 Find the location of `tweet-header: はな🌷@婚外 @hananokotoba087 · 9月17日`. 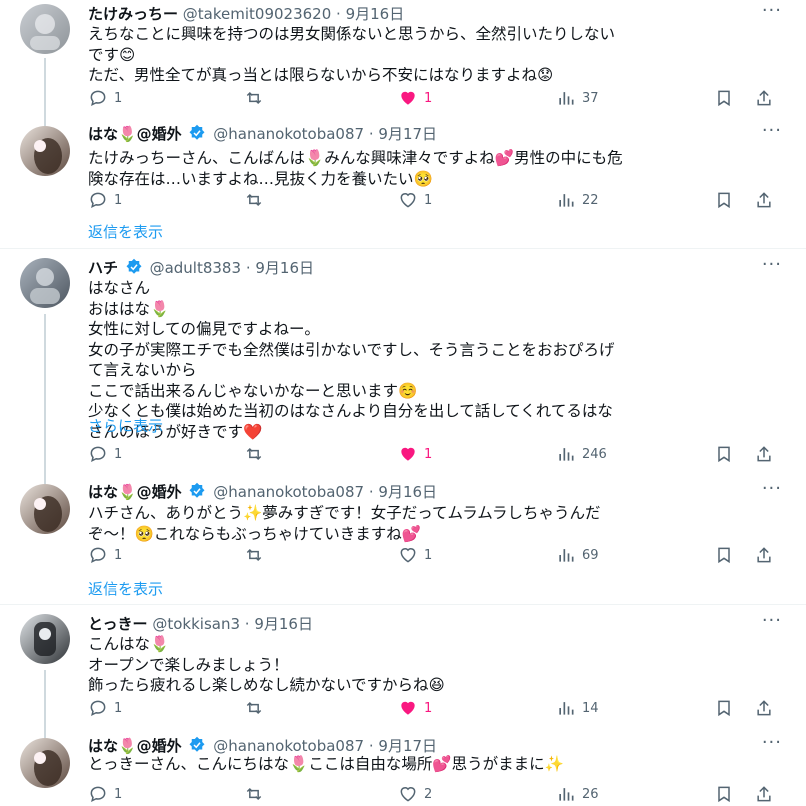

tweet-header: はな🌷@婚外 @hananokotoba087 · 9月17日 is located at coordinates (263, 133).